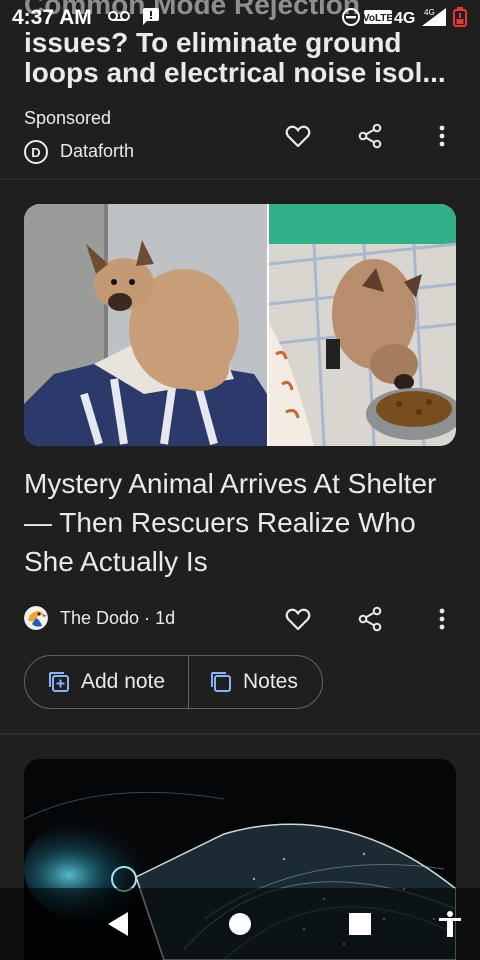  I want to click on ad-like-button, so click(298, 136).